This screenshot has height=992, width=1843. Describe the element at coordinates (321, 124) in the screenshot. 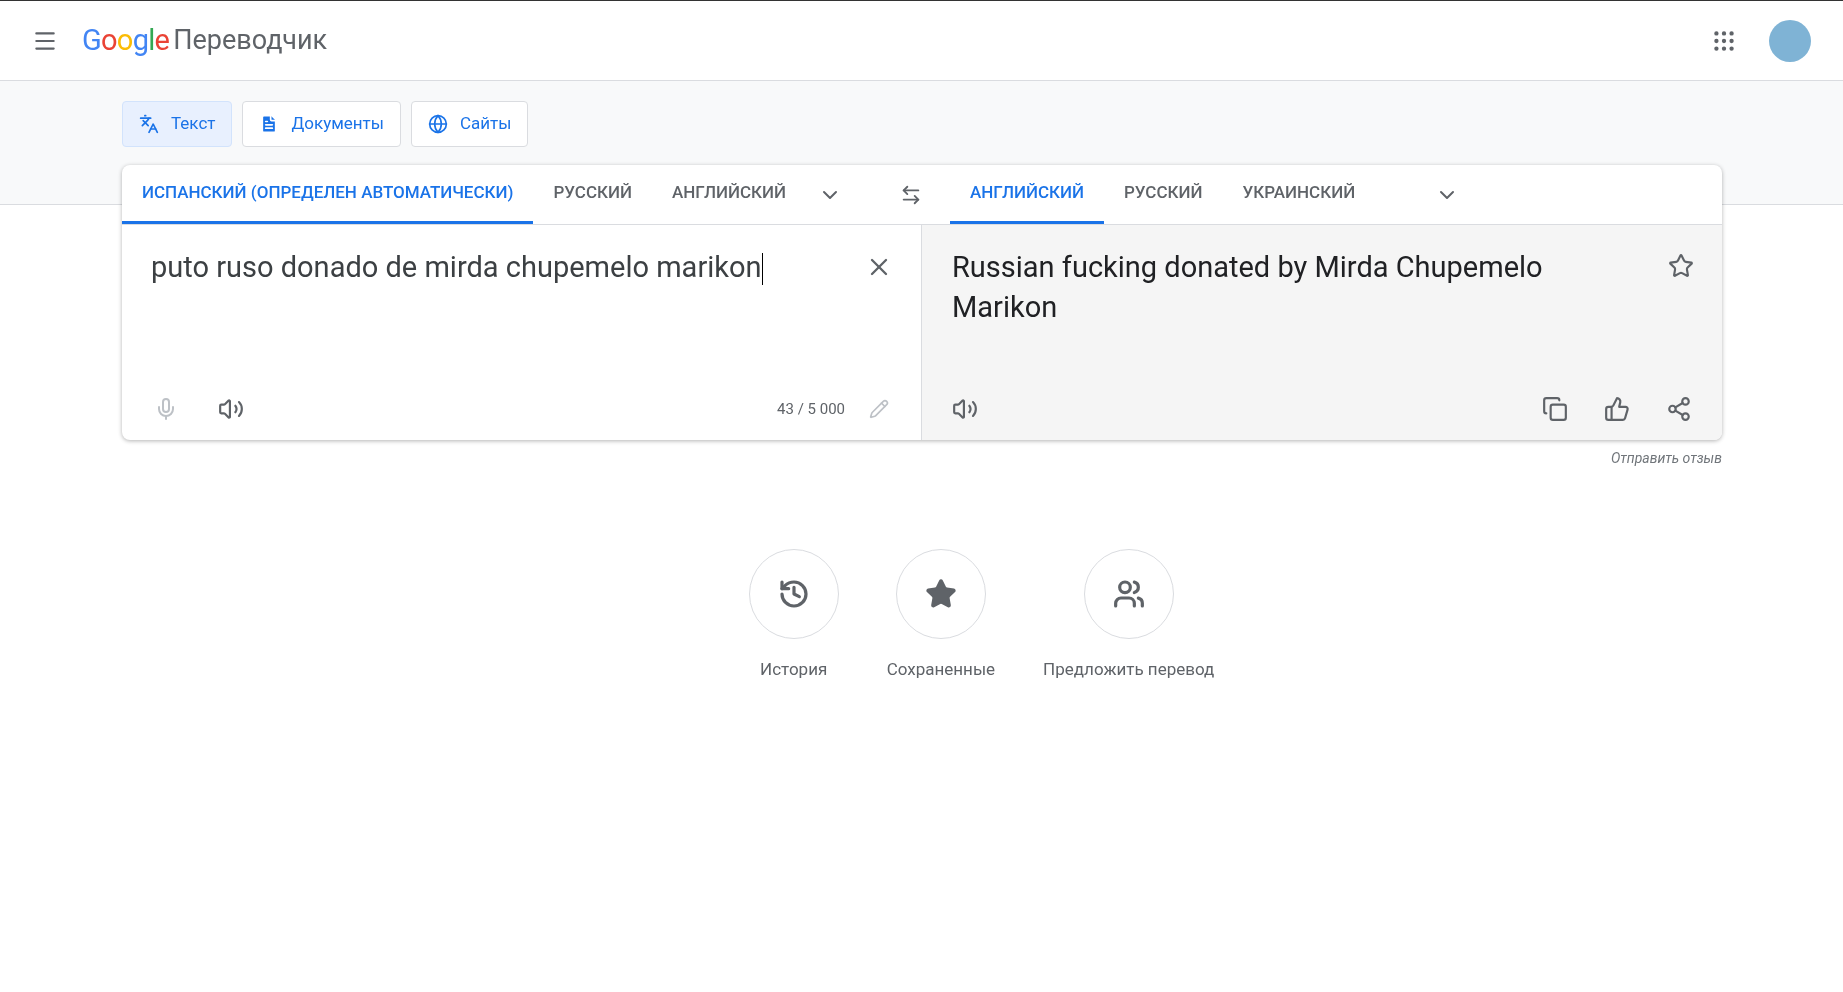

I see `mode-tab: Документы` at that location.